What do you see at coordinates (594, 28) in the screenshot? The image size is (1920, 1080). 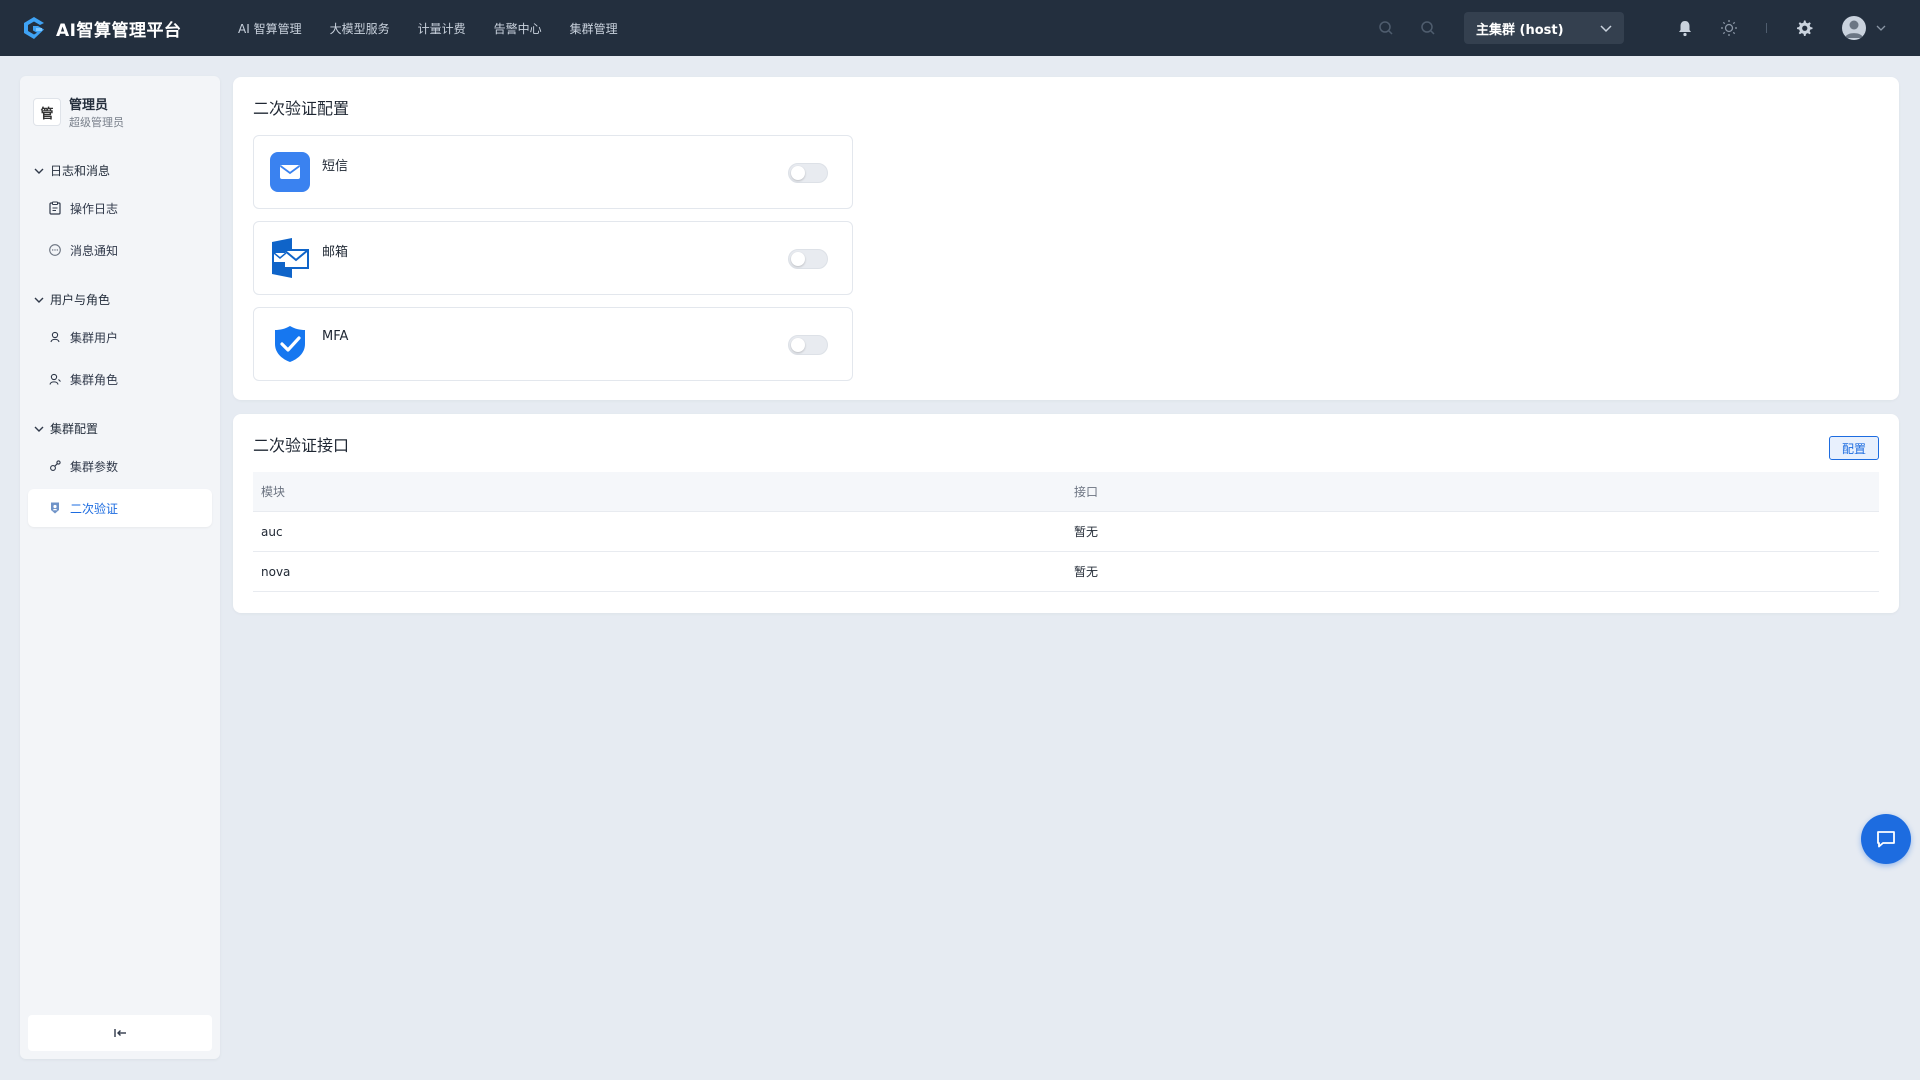 I see `nav-item-cluster-mgmt: 集群管理` at bounding box center [594, 28].